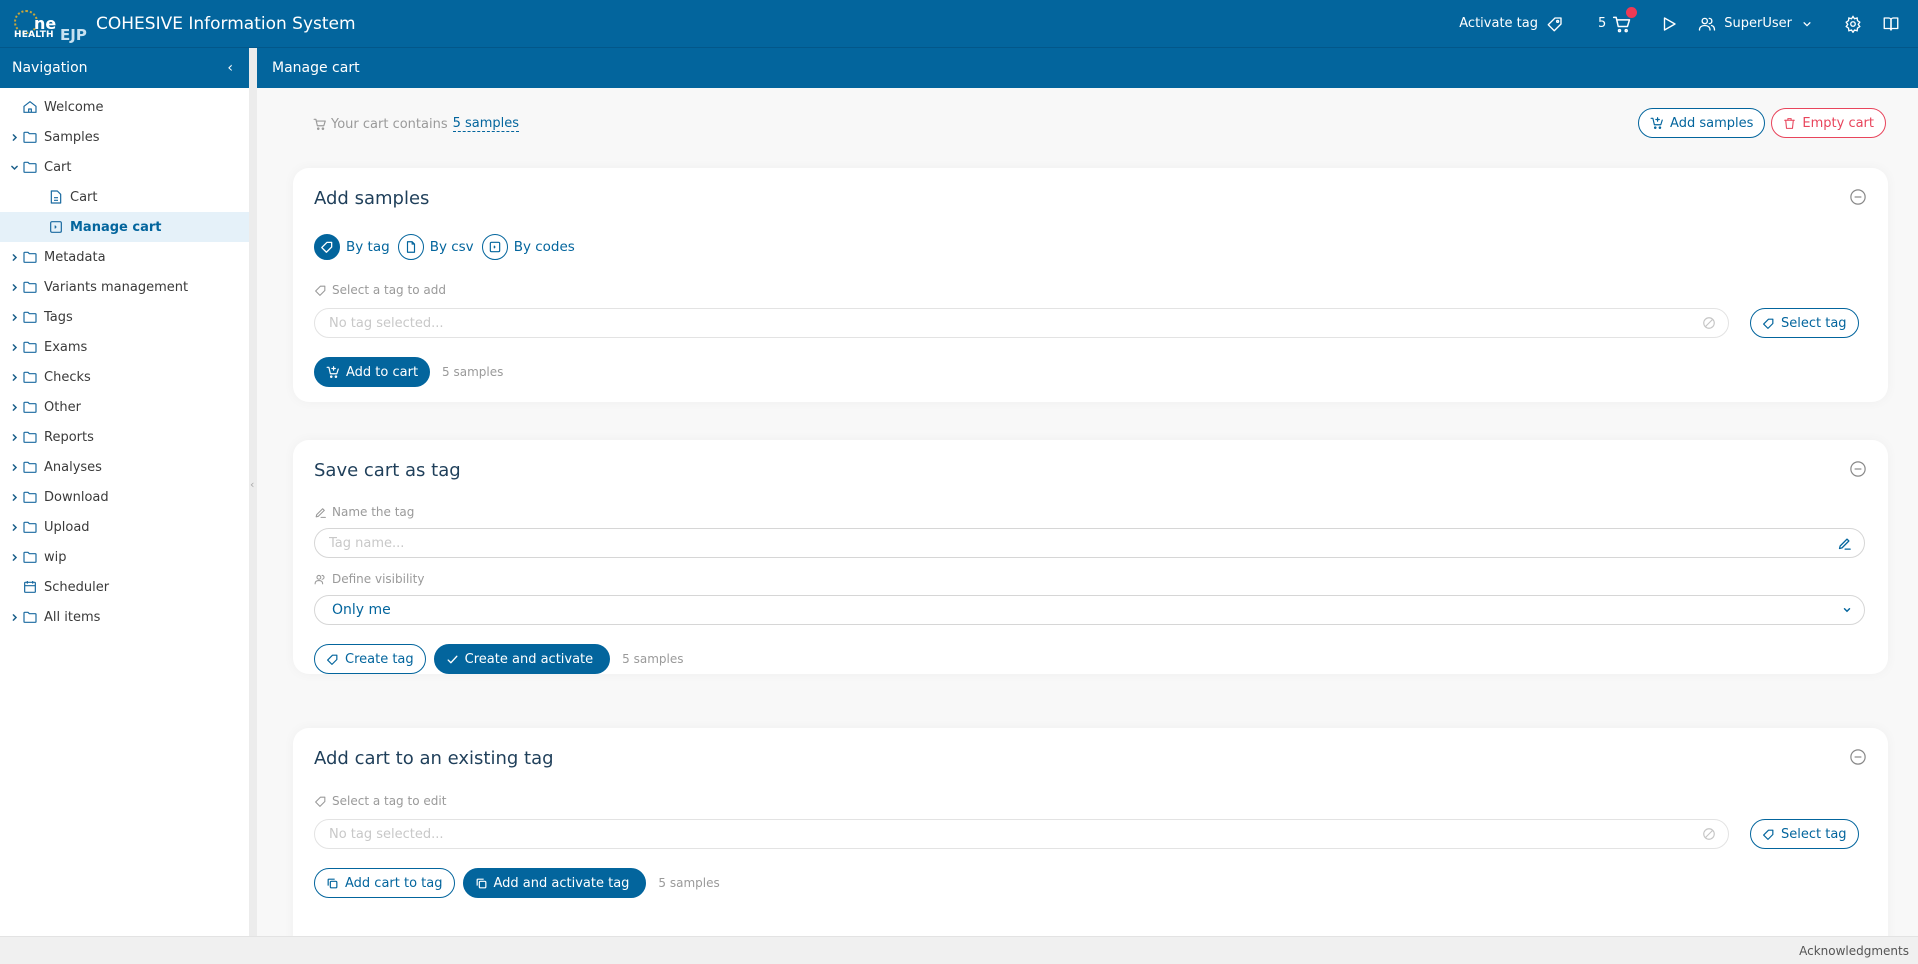 This screenshot has width=1918, height=964. What do you see at coordinates (1891, 24) in the screenshot?
I see `documentation-button` at bounding box center [1891, 24].